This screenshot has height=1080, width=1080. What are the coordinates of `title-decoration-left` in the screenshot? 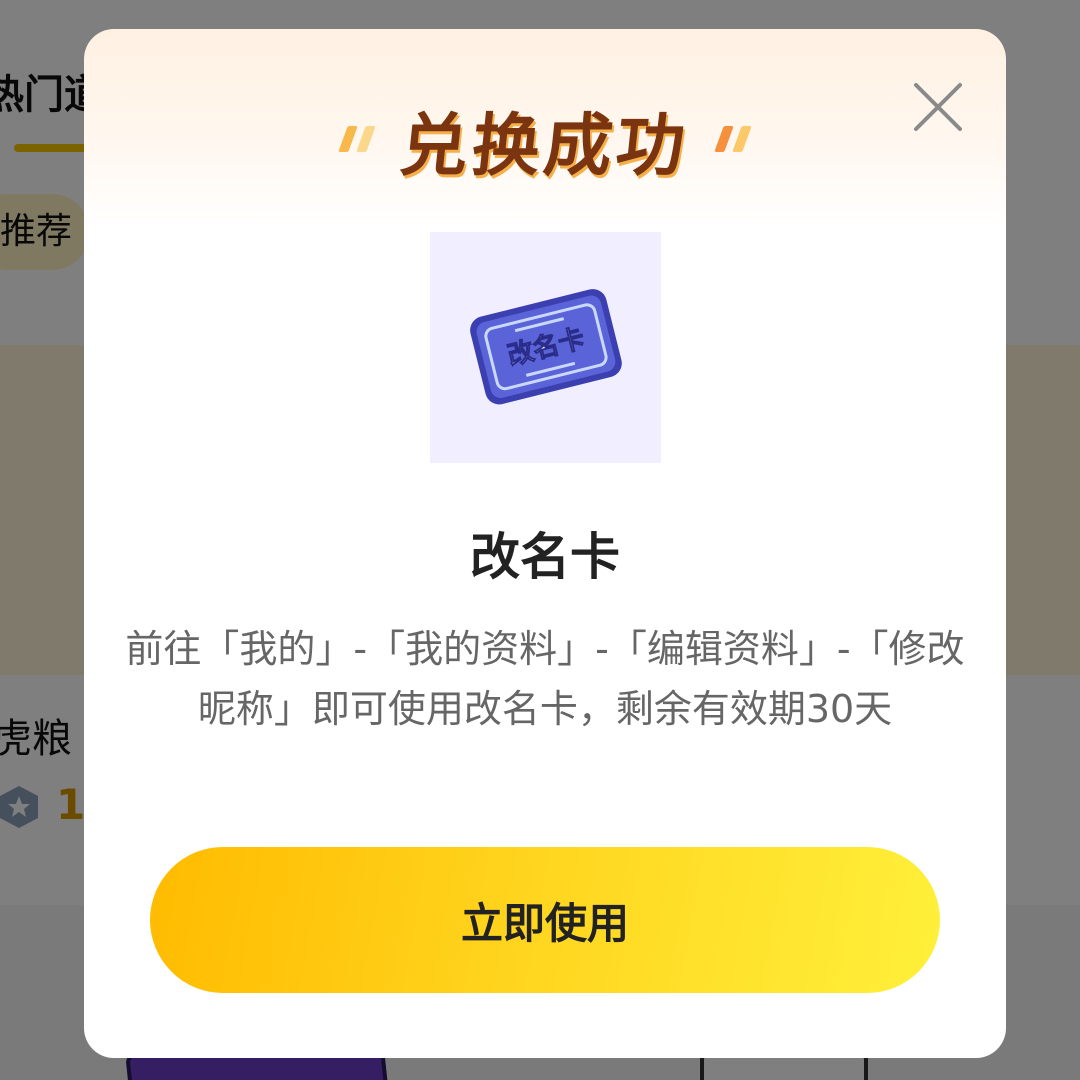 It's located at (357, 139).